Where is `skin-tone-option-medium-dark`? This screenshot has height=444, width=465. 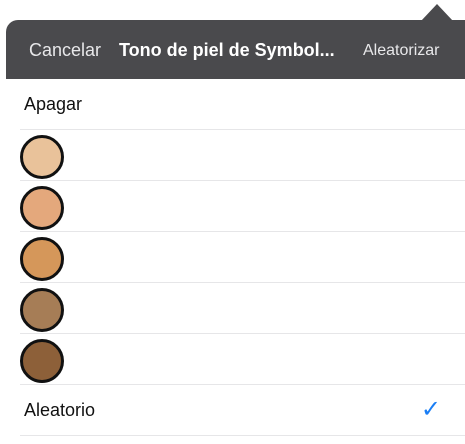
skin-tone-option-medium-dark is located at coordinates (242, 308).